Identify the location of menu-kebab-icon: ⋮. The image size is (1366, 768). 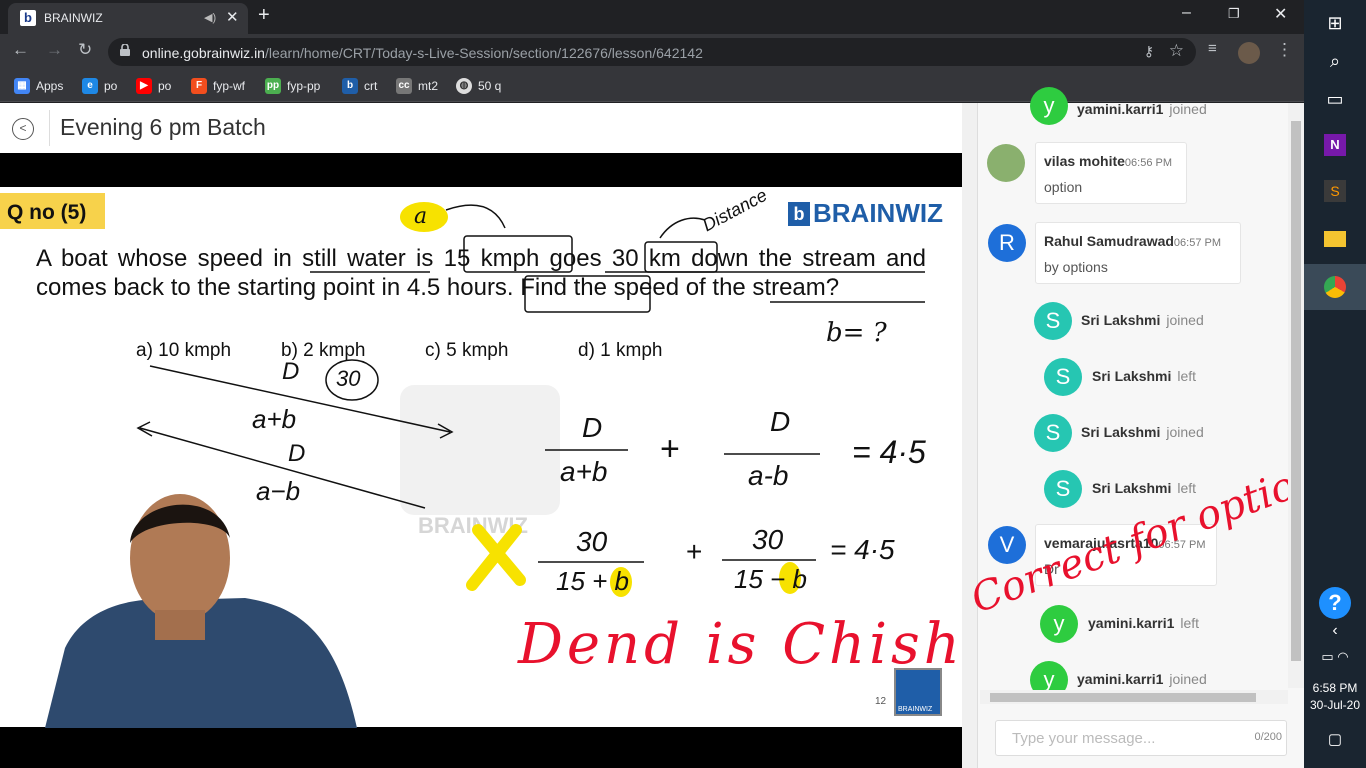
(1284, 50).